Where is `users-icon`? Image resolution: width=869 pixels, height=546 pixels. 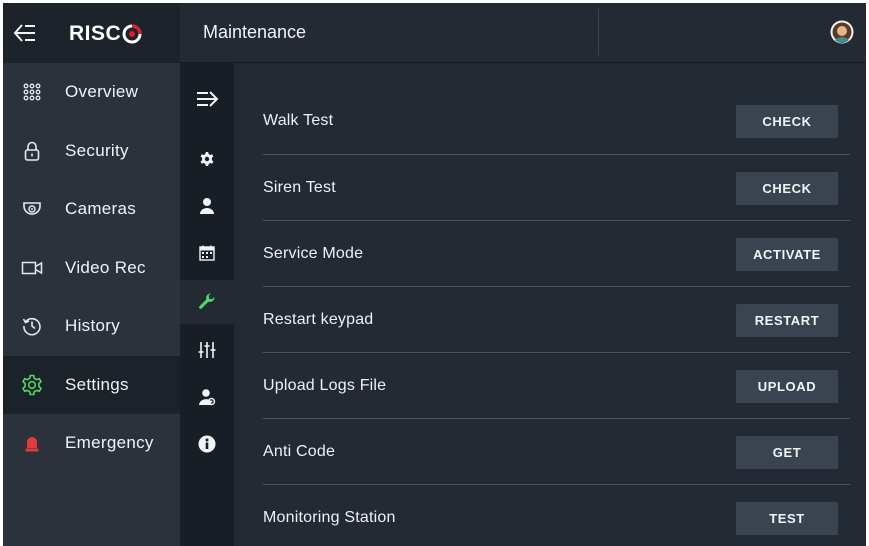
users-icon is located at coordinates (207, 397).